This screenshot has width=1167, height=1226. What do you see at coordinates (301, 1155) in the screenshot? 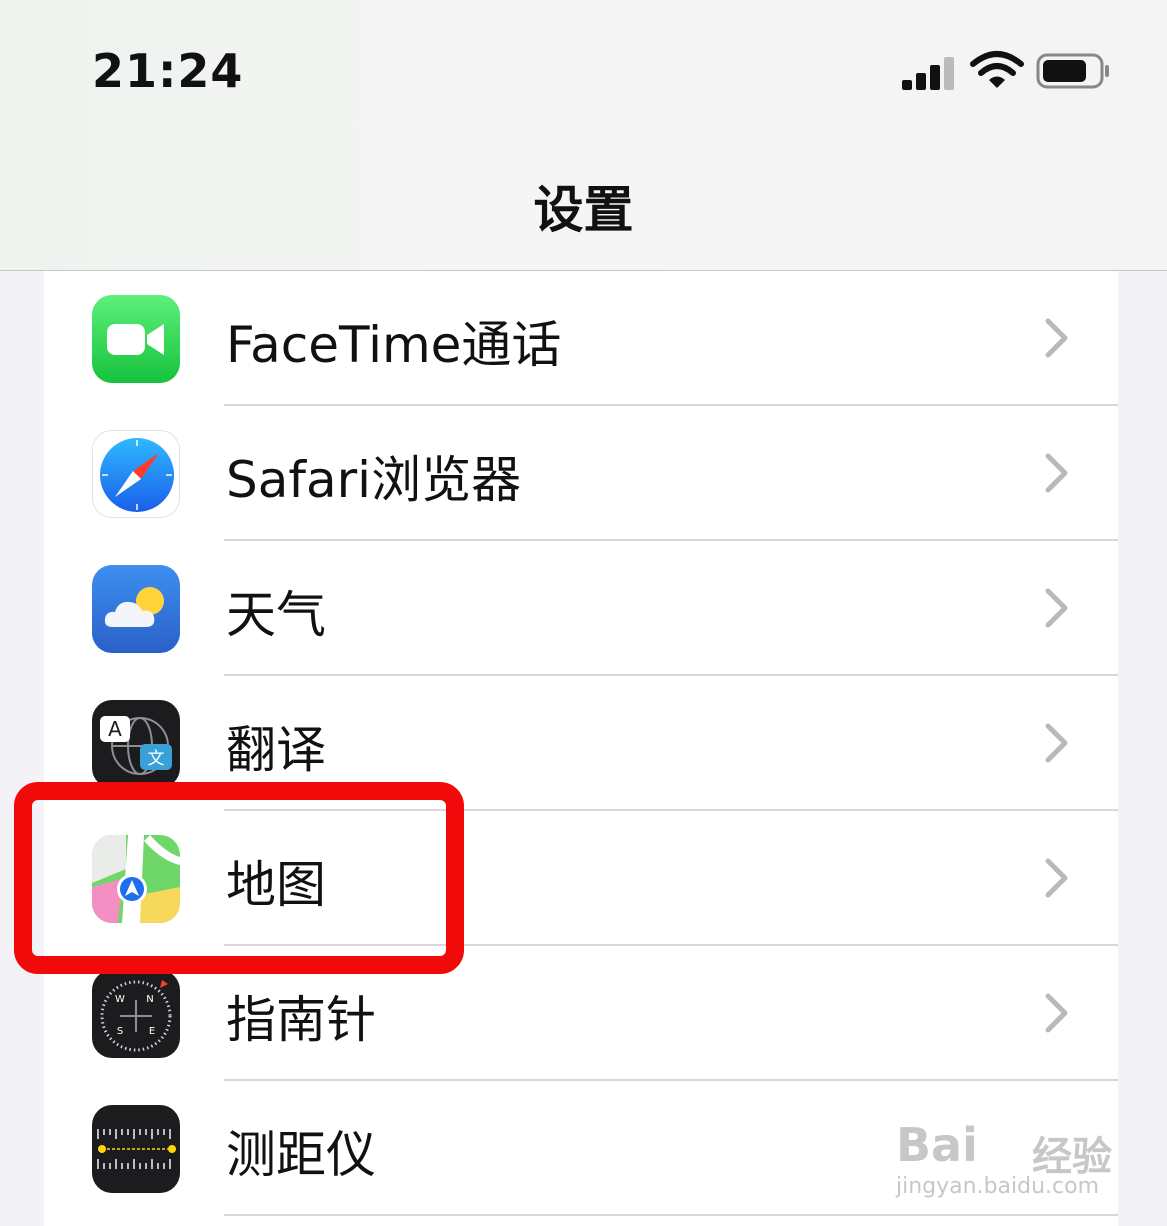
I see `row-label: 测距仪` at bounding box center [301, 1155].